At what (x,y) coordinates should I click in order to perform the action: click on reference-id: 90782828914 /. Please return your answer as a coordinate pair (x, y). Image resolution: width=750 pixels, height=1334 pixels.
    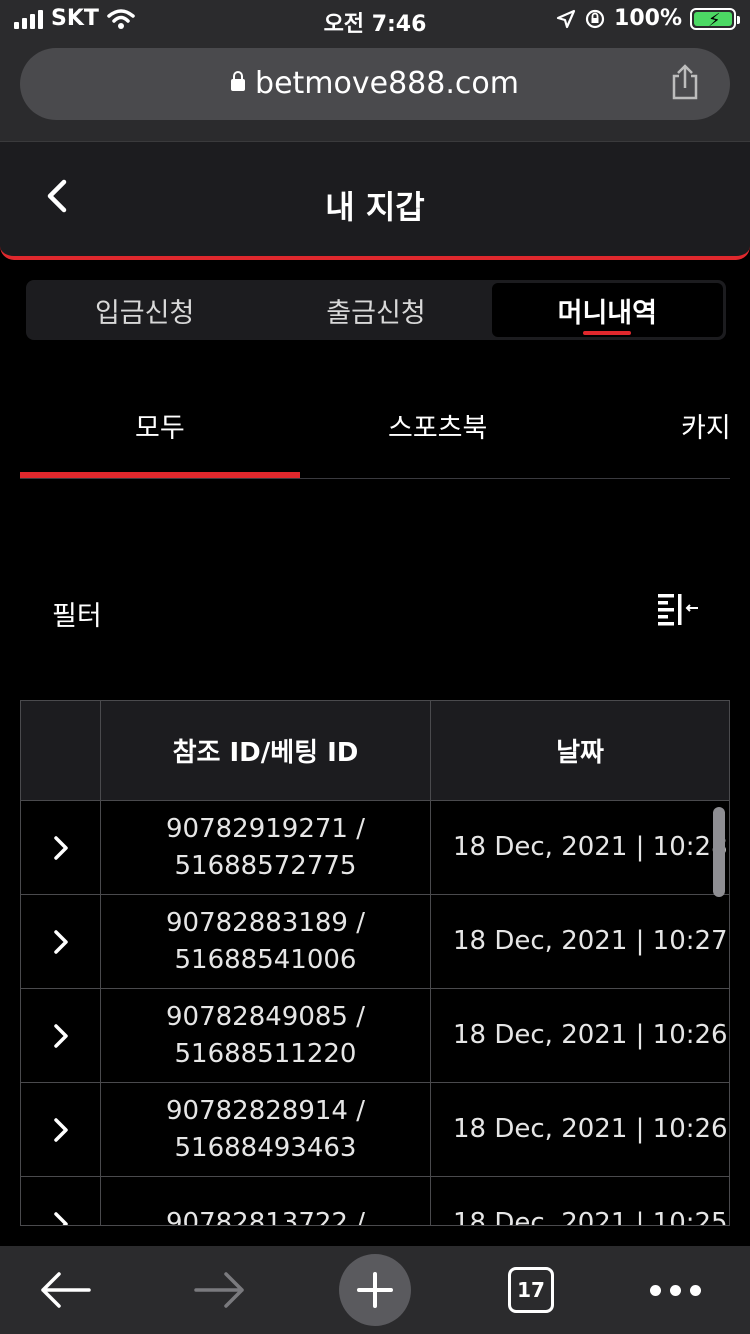
    Looking at the image, I should click on (265, 1110).